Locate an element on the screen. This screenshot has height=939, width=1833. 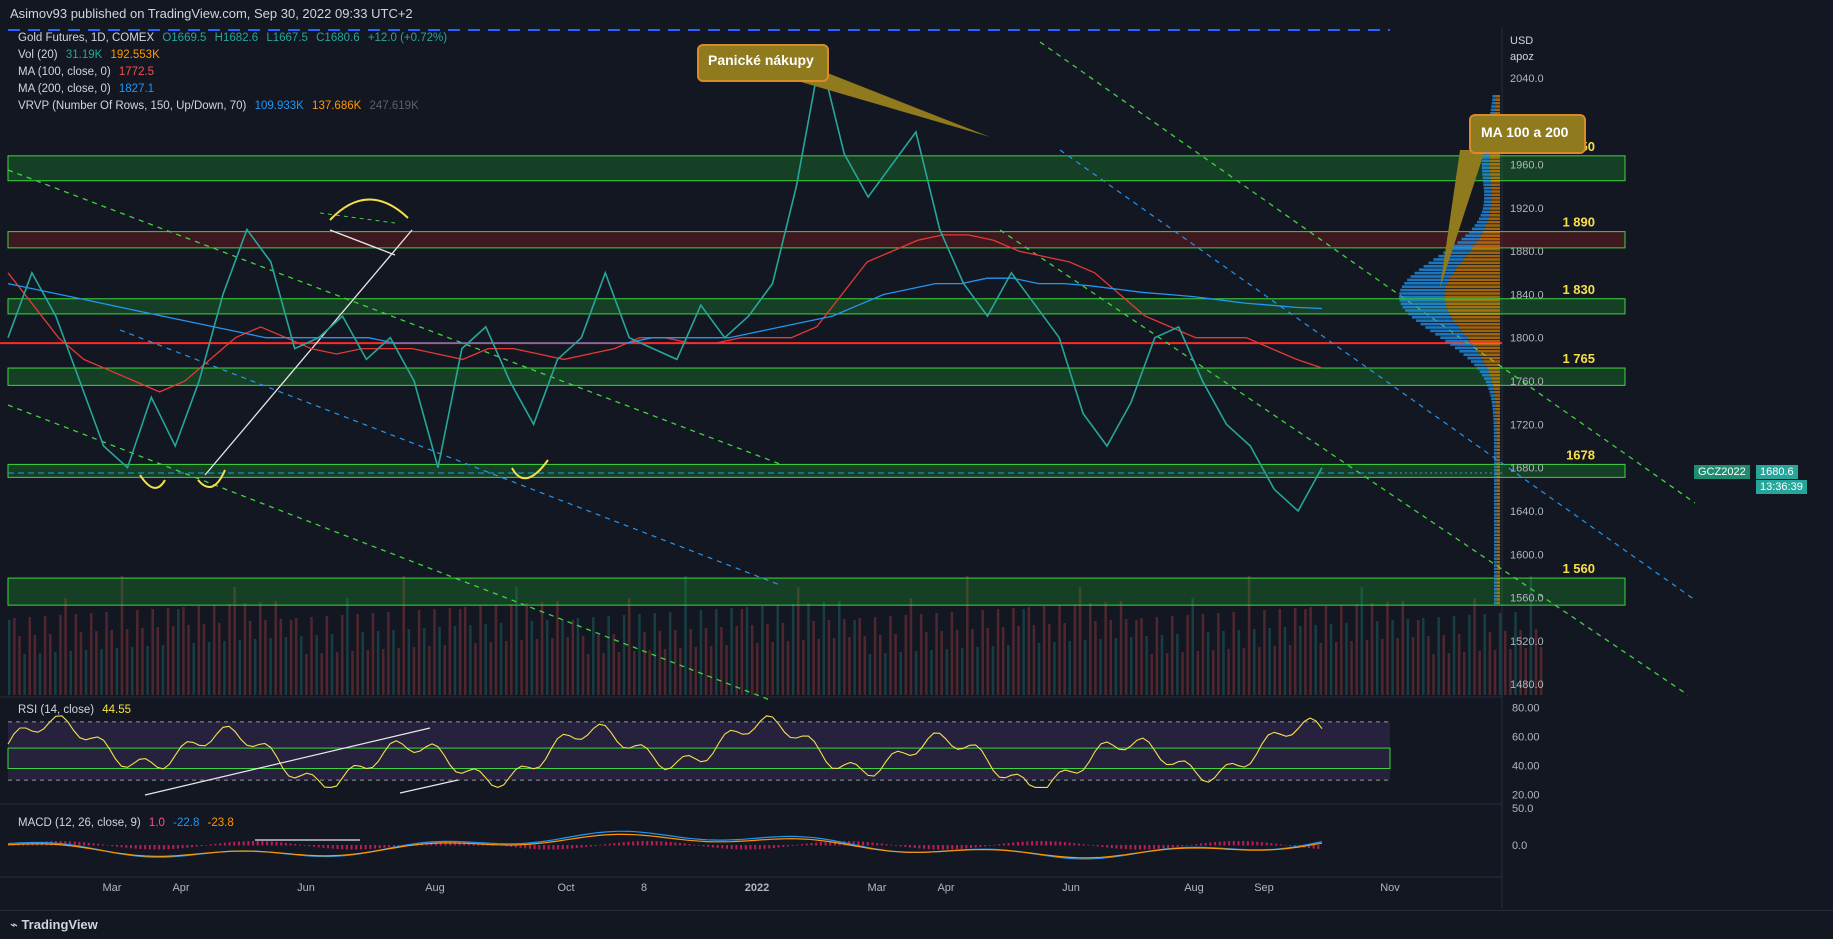
time-axis: Mar Apr Jun Aug Oct 8 2022 Mar Apr Jun Aug Sep Nov is located at coordinates (752, 888).